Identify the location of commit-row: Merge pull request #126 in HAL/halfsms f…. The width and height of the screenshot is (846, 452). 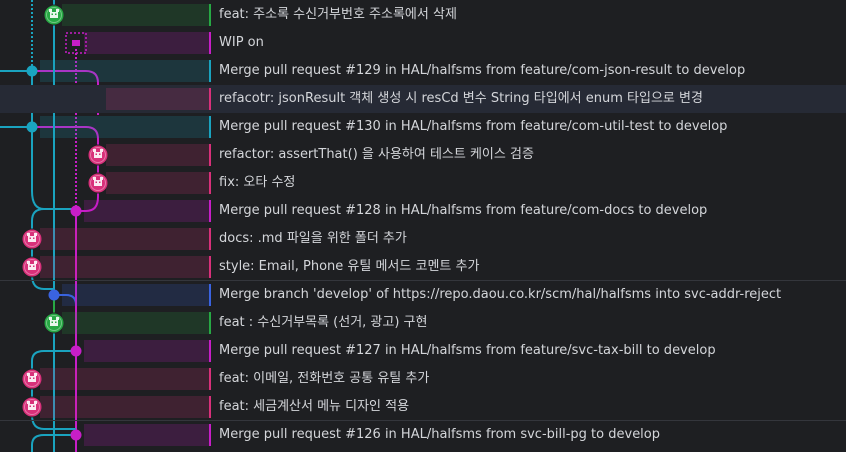
(423, 435).